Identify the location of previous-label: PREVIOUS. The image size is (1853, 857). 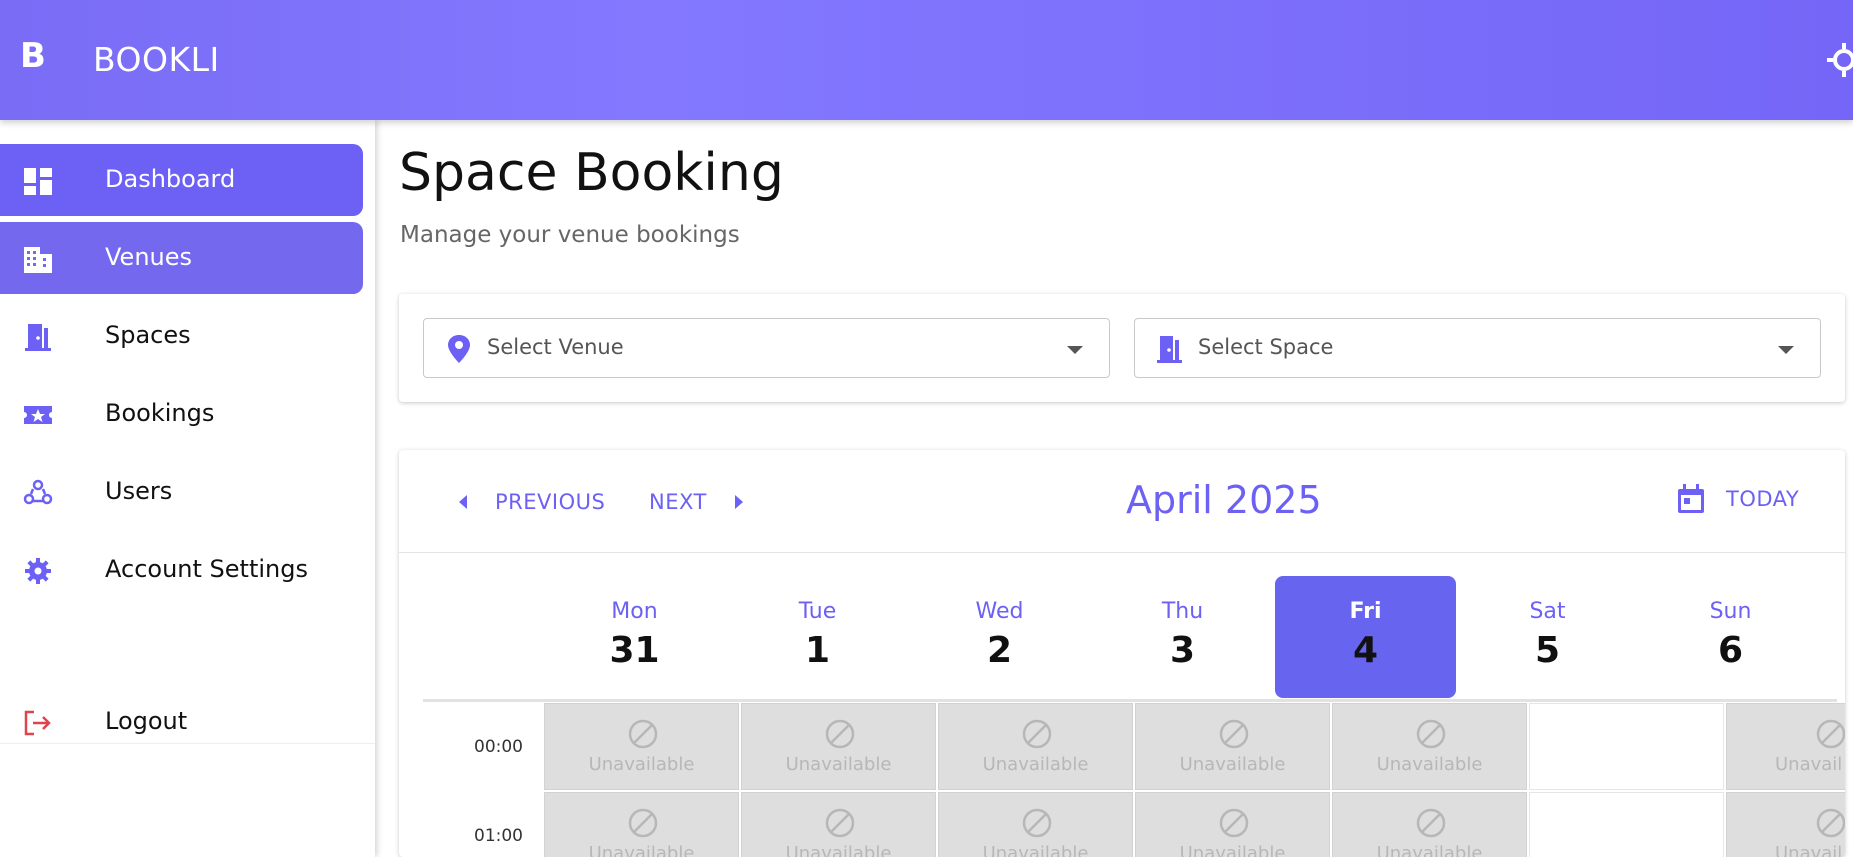
(550, 502).